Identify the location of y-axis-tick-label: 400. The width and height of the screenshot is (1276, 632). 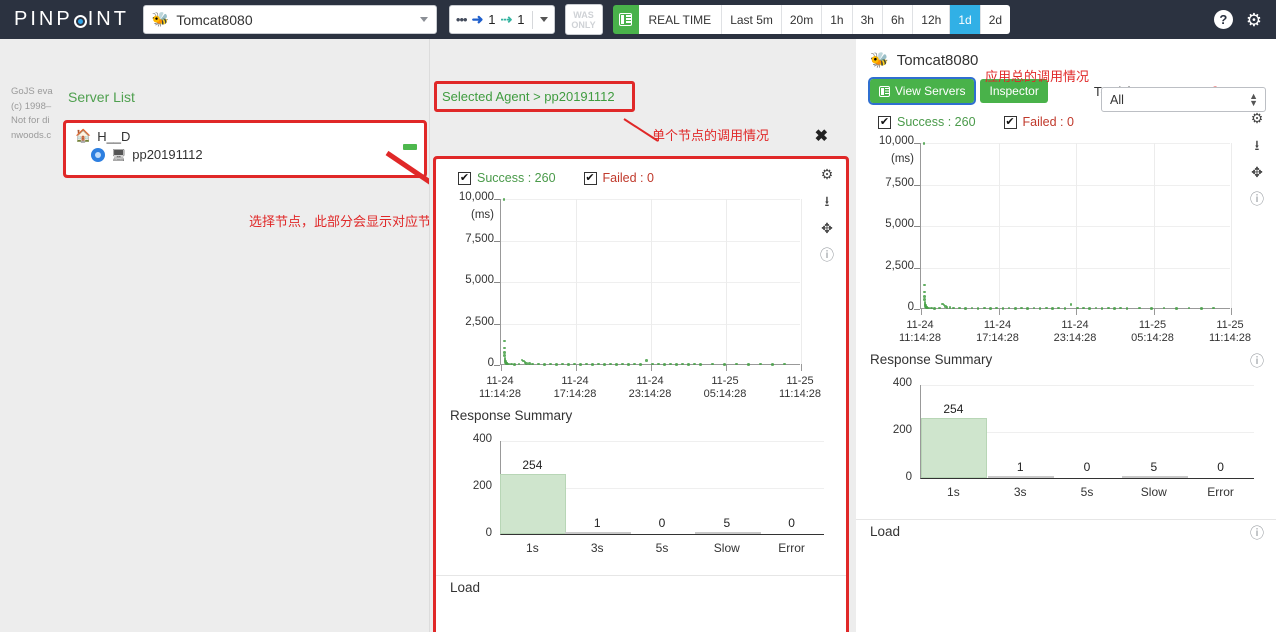
(482, 439).